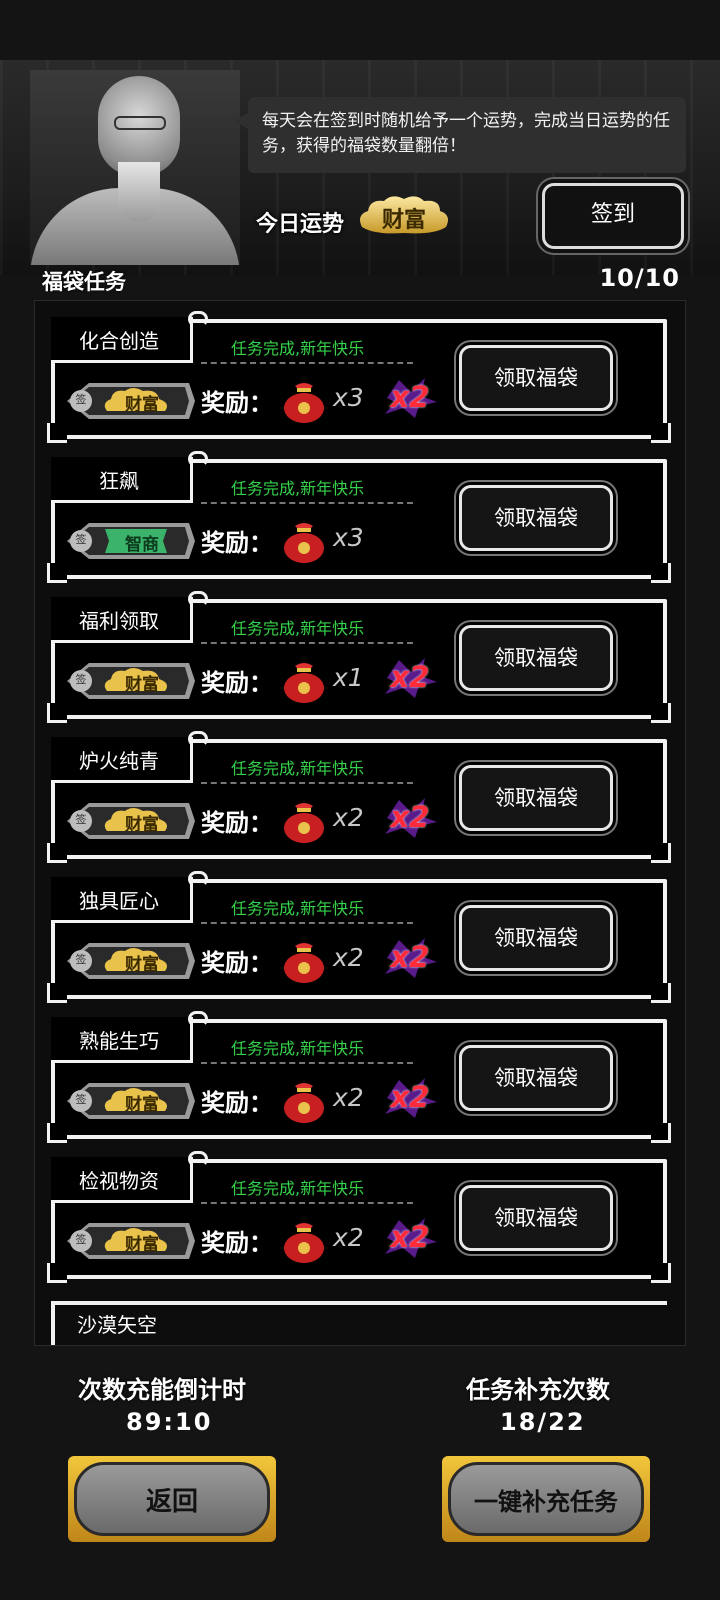 This screenshot has height=1600, width=720. Describe the element at coordinates (119, 341) in the screenshot. I see `task-name: 化合创造` at that location.